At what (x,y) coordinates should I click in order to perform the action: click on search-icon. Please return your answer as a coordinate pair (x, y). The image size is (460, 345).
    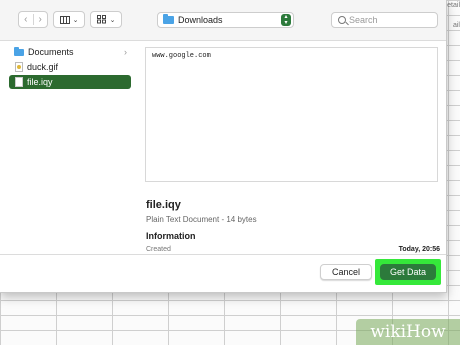
    Looking at the image, I should click on (342, 20).